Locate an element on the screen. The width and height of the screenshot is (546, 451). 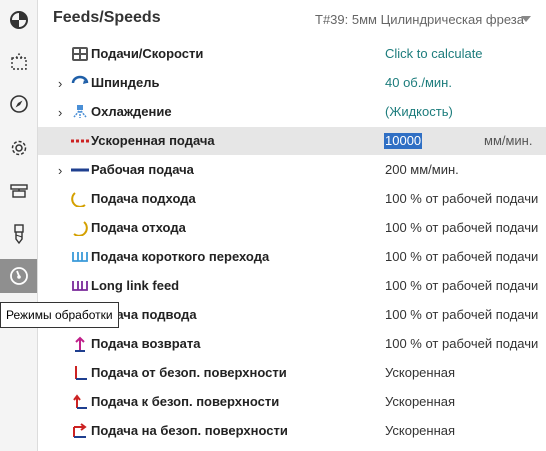
row-coolant: › Охлаждение (Жидкость) is located at coordinates (292, 112).